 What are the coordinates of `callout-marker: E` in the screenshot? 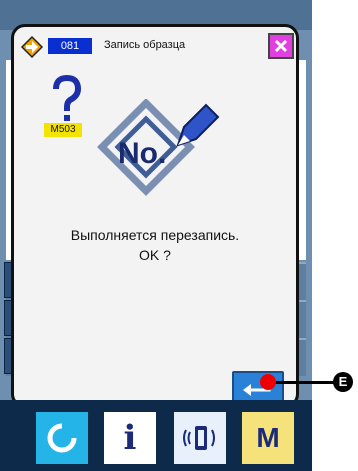 It's located at (343, 382).